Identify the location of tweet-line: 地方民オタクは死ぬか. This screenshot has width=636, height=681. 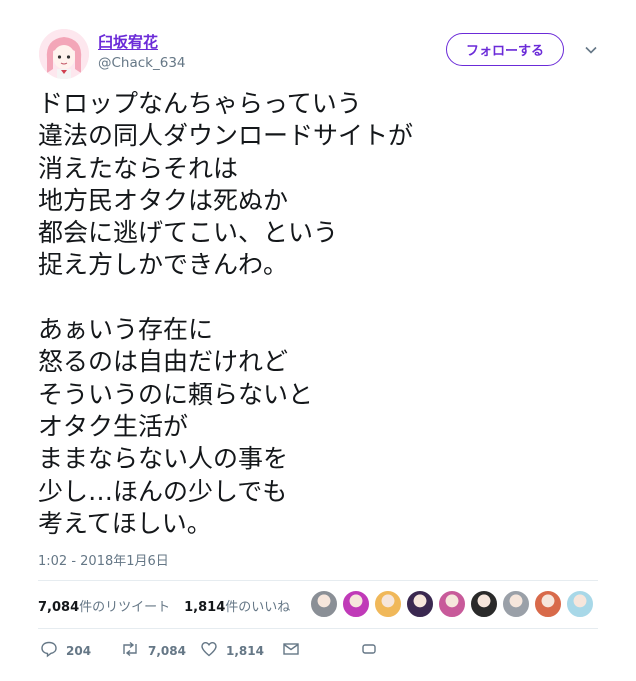
(163, 200).